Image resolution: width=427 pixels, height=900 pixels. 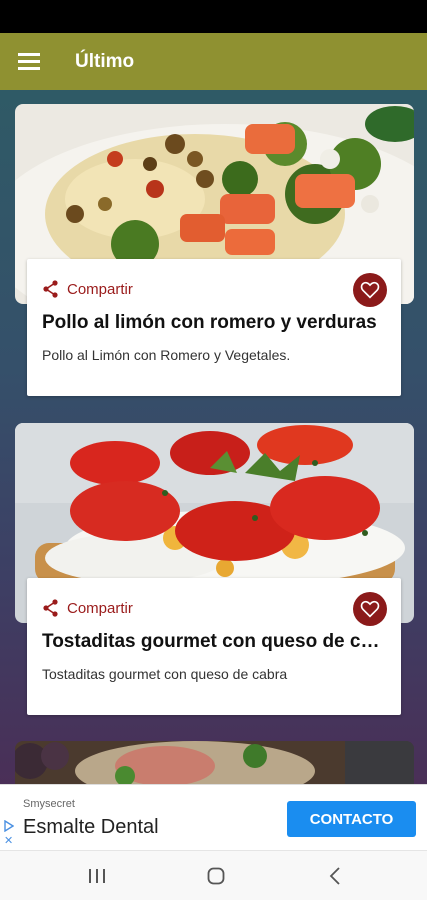 I want to click on ad-banner: ✕ Smysecret Esmalte Dental CONTACTO, so click(x=213, y=817).